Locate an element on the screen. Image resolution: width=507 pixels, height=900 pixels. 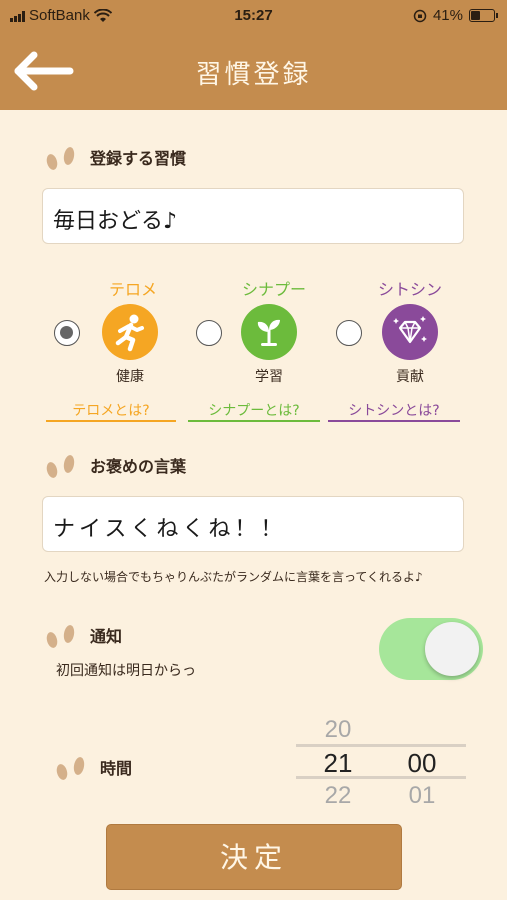
submit-button: 決定 is located at coordinates (254, 857).